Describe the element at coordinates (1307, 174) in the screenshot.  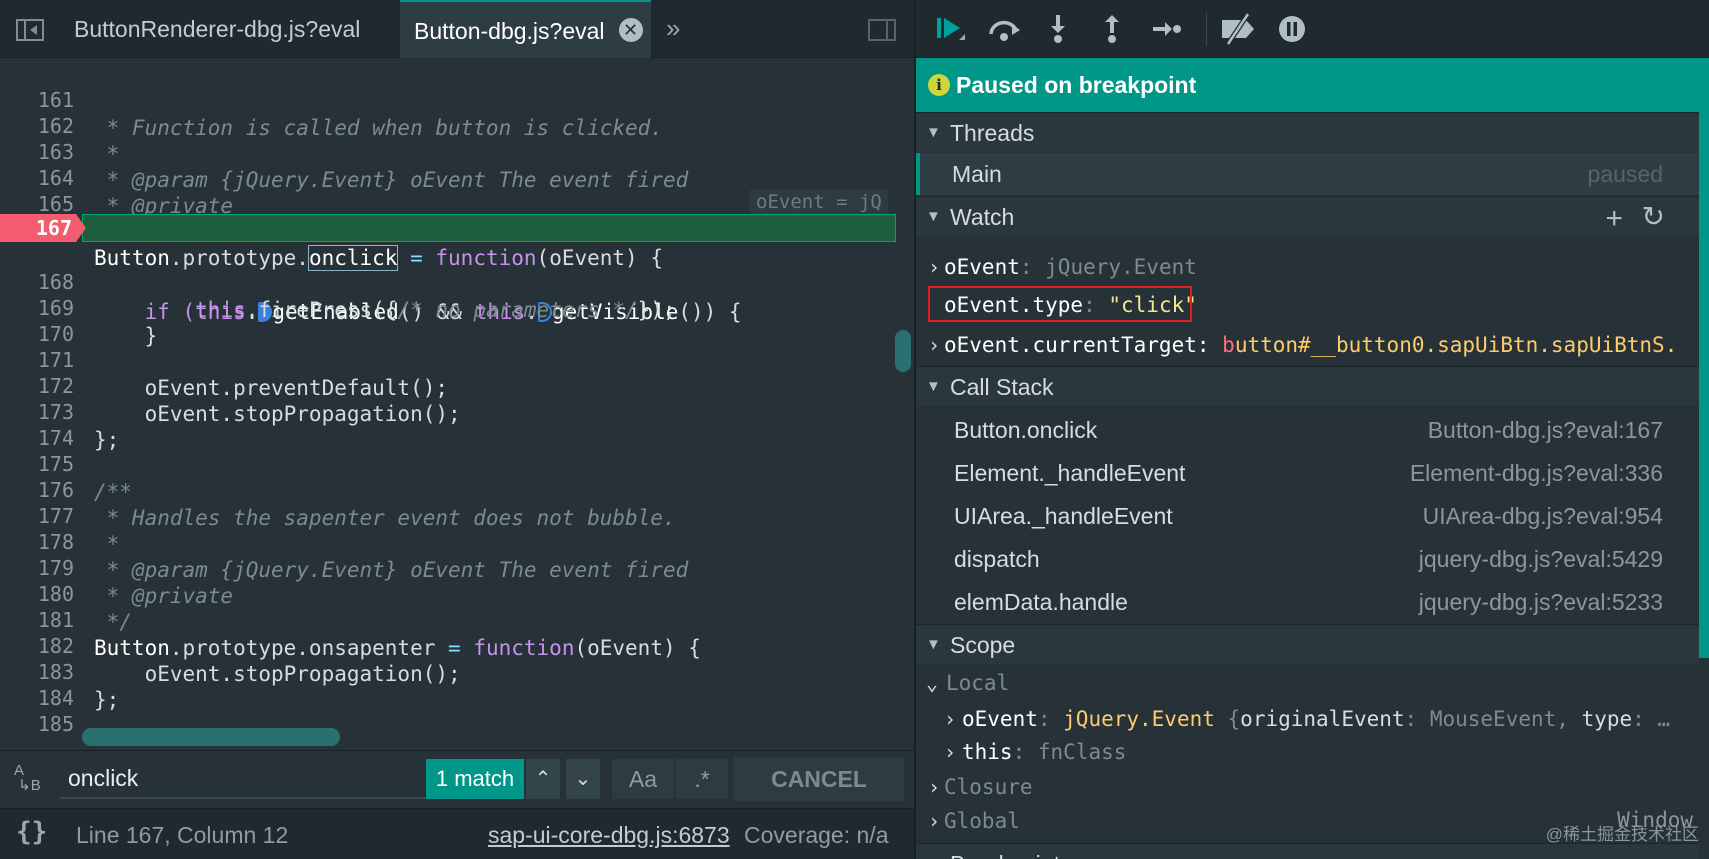
I see `thread-item-main: Main paused` at that location.